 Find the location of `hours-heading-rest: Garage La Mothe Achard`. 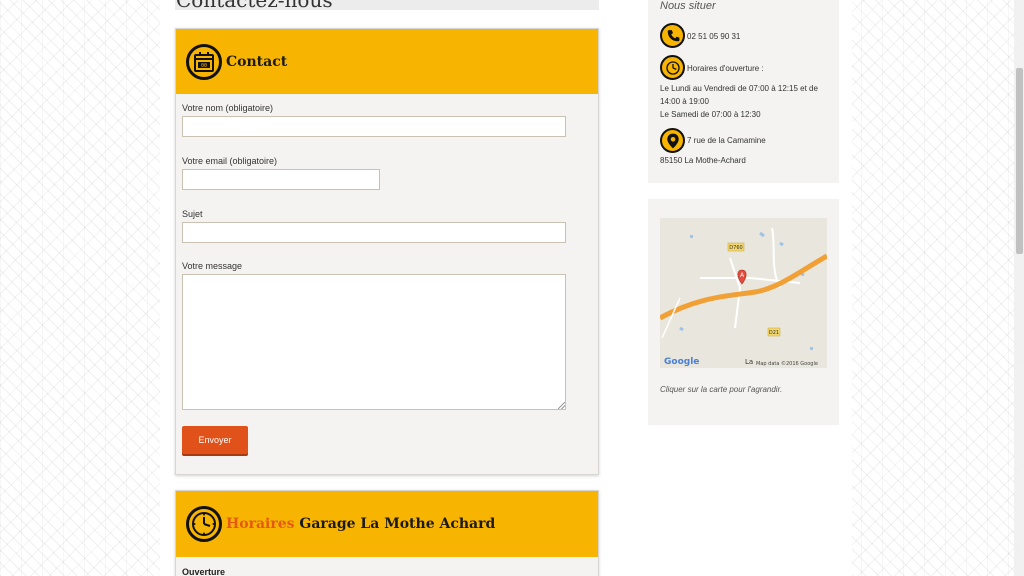

hours-heading-rest: Garage La Mothe Achard is located at coordinates (397, 524).